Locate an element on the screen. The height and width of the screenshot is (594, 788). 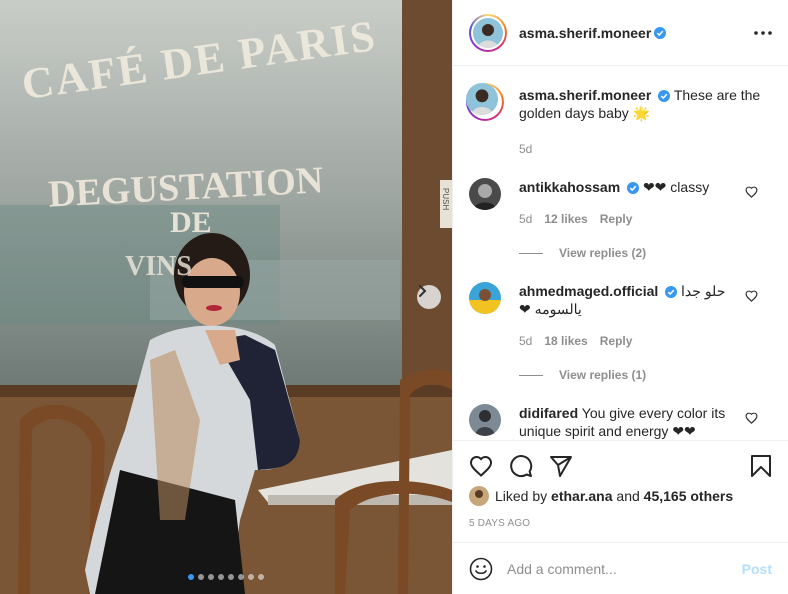
share-icon is located at coordinates (561, 466).